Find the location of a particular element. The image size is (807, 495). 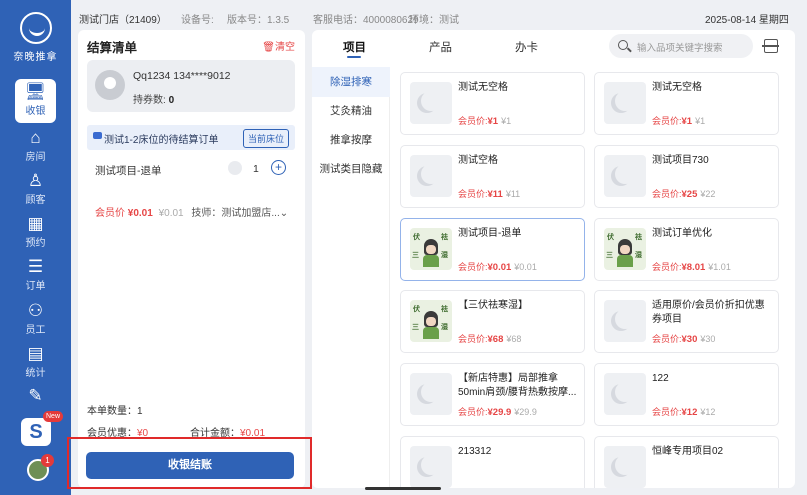

quantity-value: 1 is located at coordinates (256, 169).